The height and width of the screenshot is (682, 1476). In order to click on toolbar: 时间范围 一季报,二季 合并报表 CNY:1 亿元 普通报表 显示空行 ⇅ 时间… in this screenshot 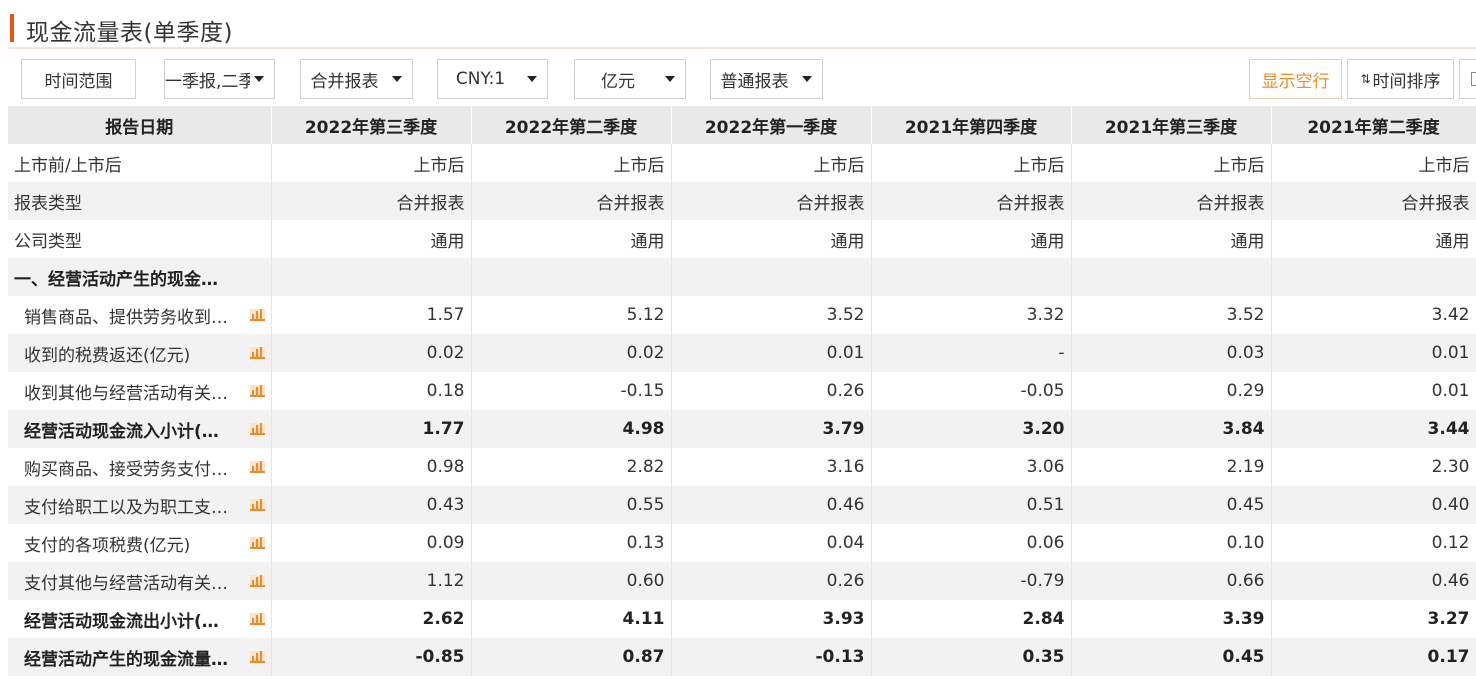, I will do `click(742, 78)`.